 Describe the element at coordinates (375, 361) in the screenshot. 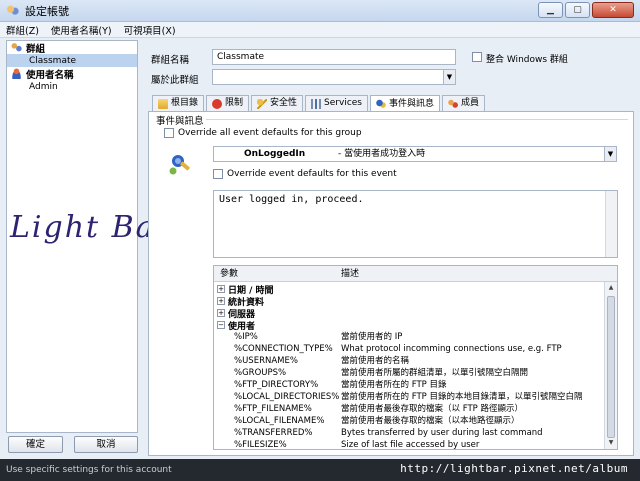

I see `row-desc: 當前使用者的名稱` at that location.